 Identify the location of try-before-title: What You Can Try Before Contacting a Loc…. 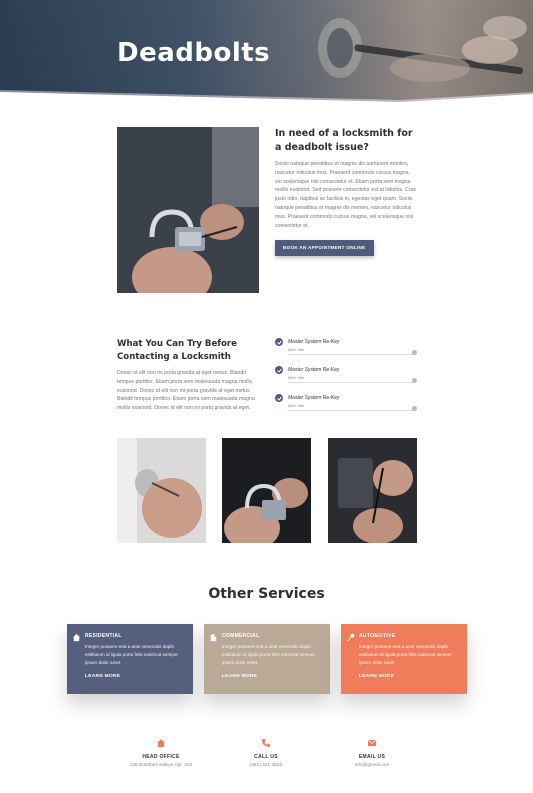
(177, 350).